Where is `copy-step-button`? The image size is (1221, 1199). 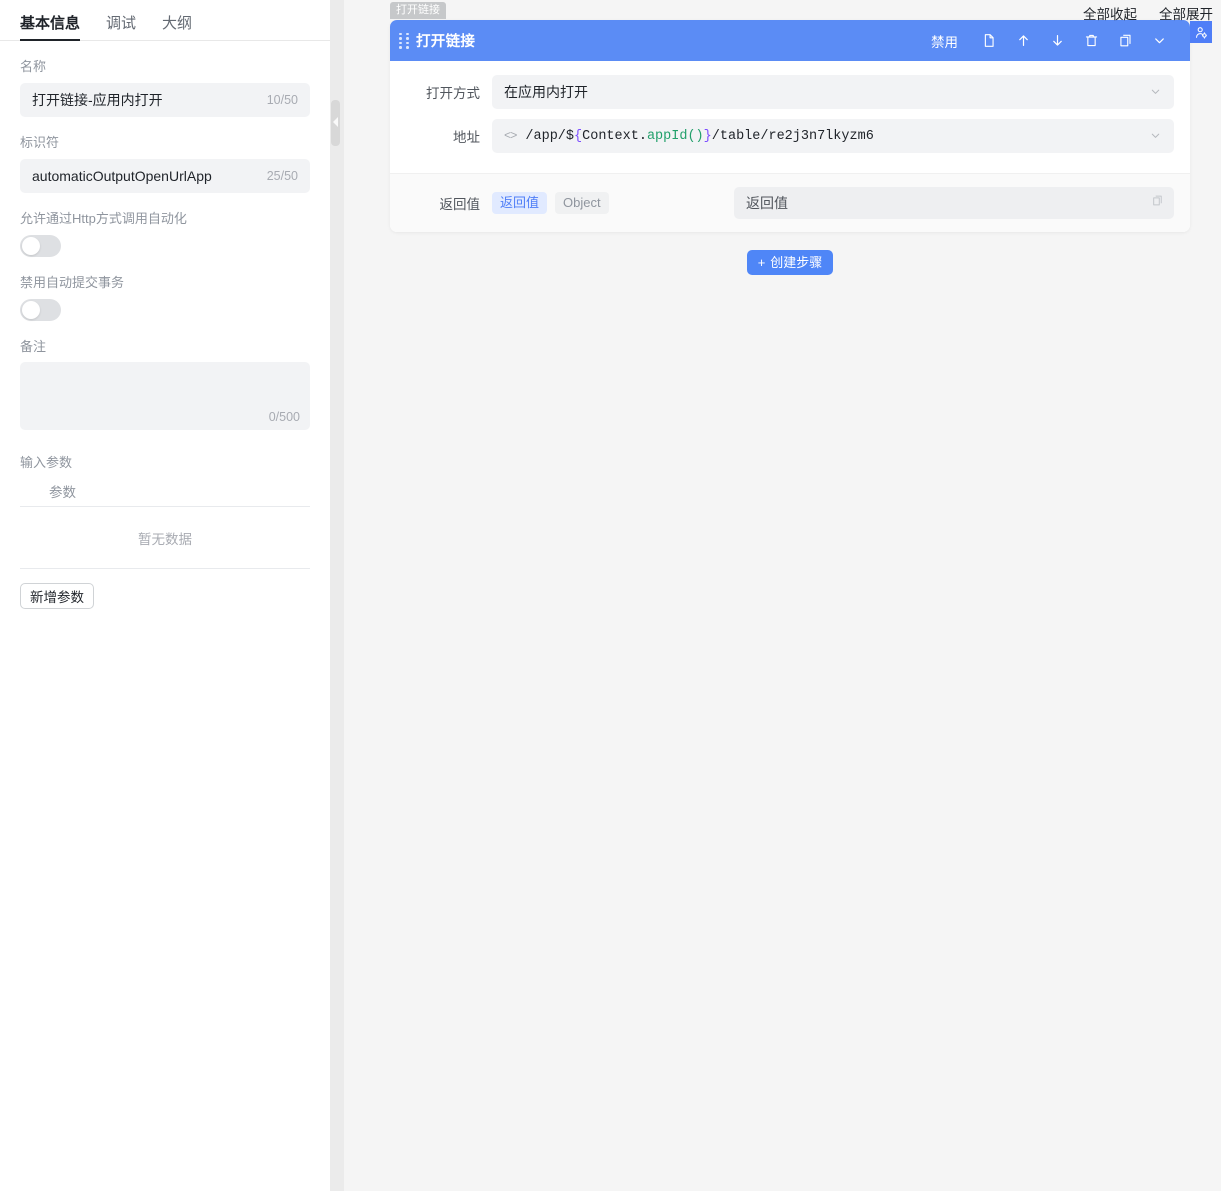 copy-step-button is located at coordinates (1125, 41).